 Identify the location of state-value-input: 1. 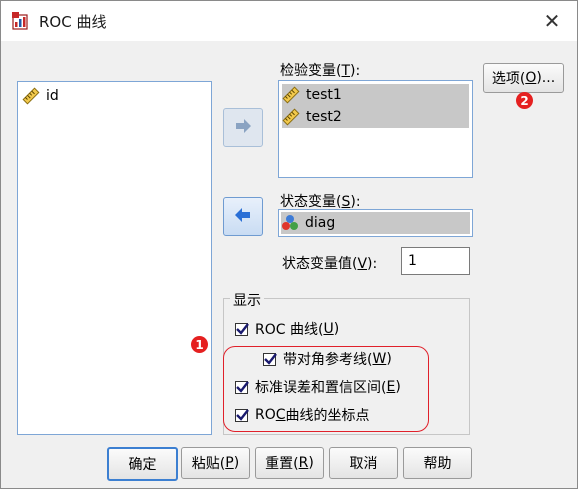
(435, 261).